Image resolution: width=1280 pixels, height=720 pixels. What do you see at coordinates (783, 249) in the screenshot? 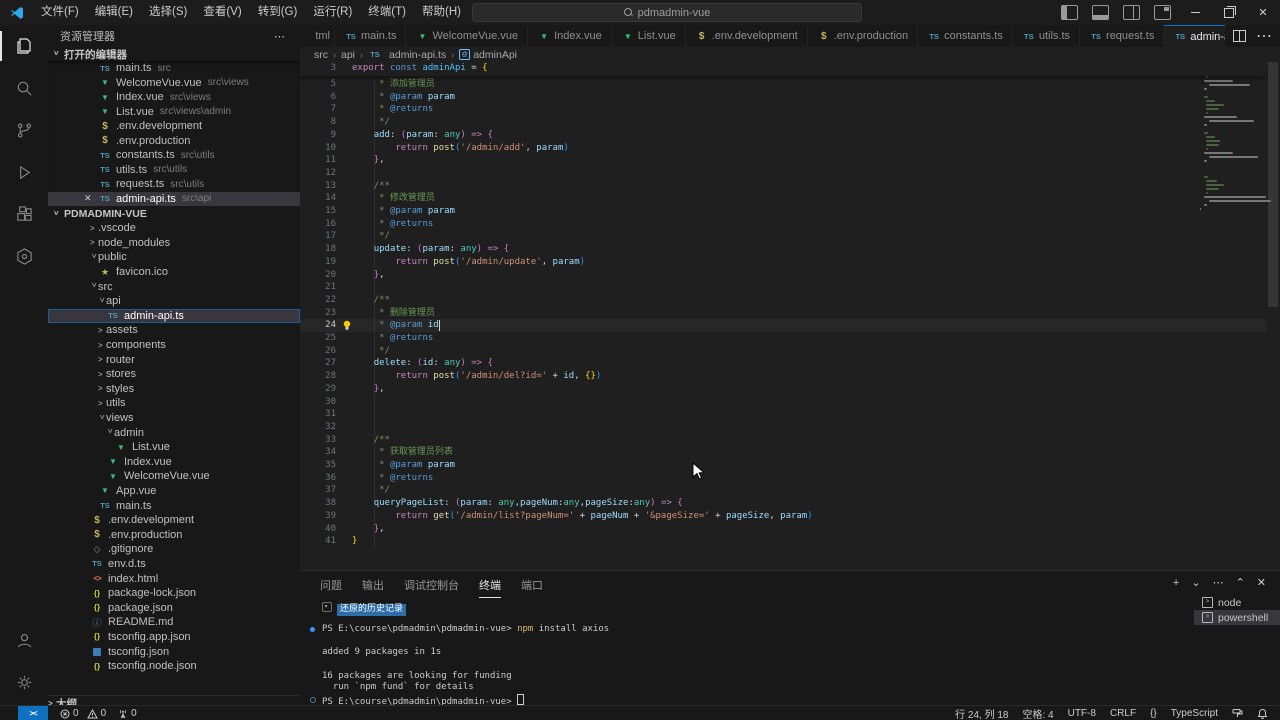
I see `code-line: 18 update: (param: any) => {` at bounding box center [783, 249].